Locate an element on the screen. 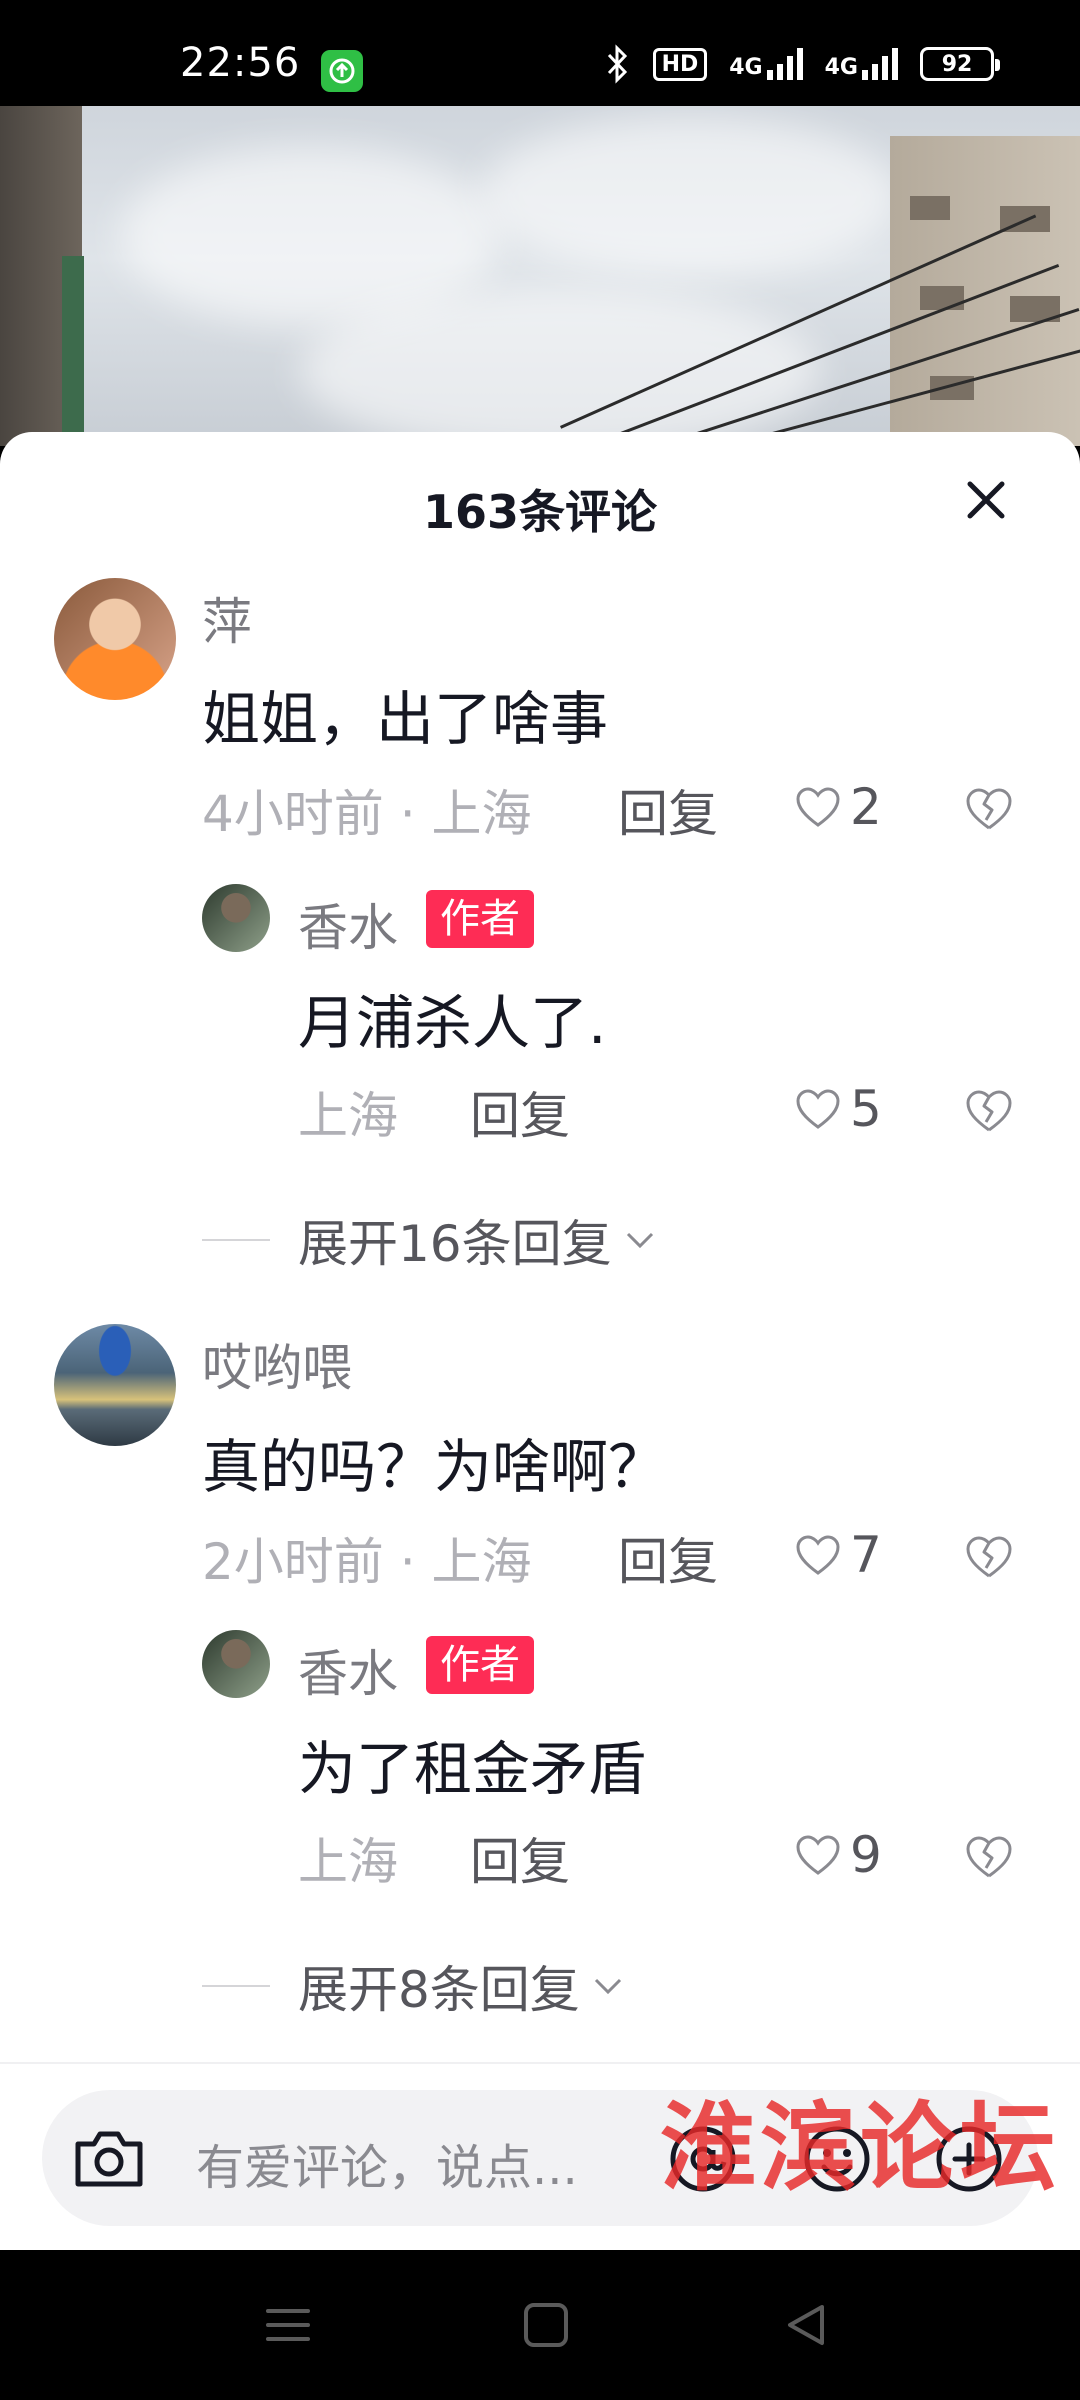 The width and height of the screenshot is (1080, 2400). like-button: 2 is located at coordinates (838, 807).